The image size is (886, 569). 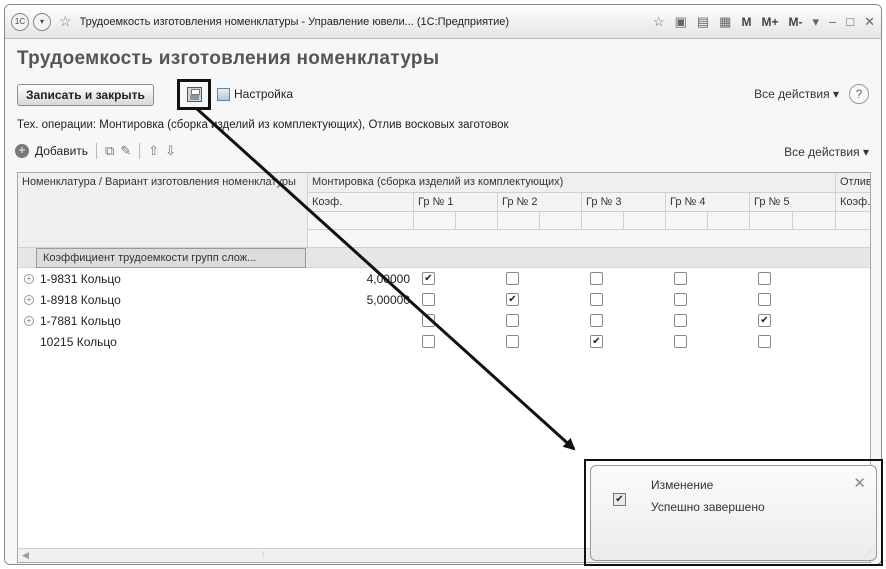 What do you see at coordinates (20, 21) in the screenshot?
I see `app-logo-icon: 1С` at bounding box center [20, 21].